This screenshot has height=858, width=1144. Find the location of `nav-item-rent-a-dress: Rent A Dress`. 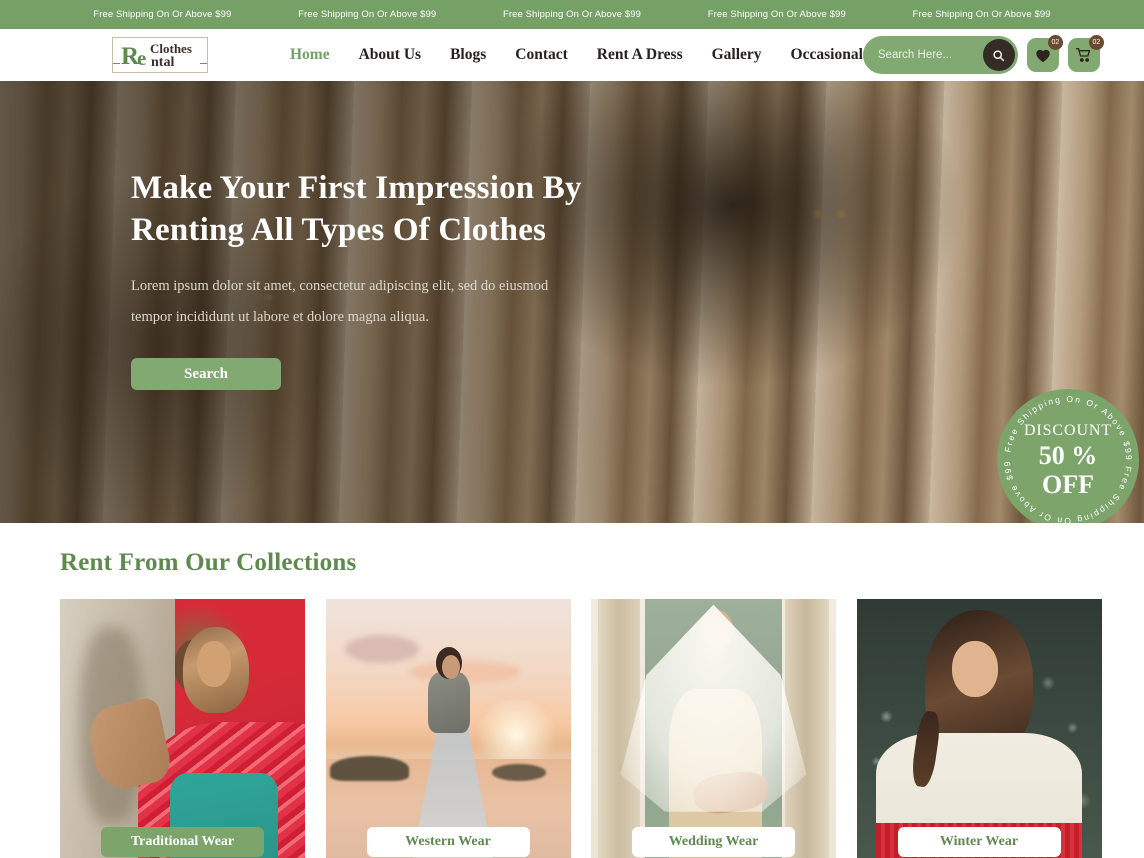

nav-item-rent-a-dress: Rent A Dress is located at coordinates (640, 55).